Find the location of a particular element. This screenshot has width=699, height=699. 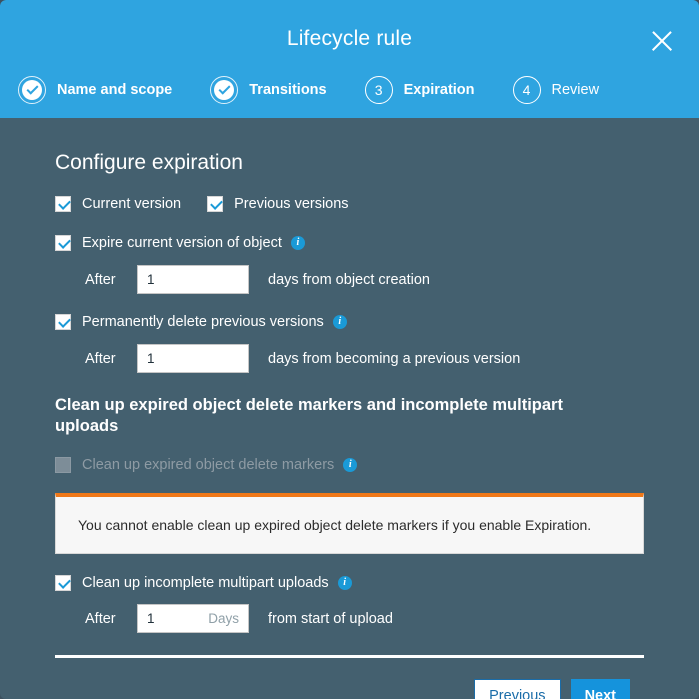

input-value-expire-current-days: 1 is located at coordinates (151, 279).